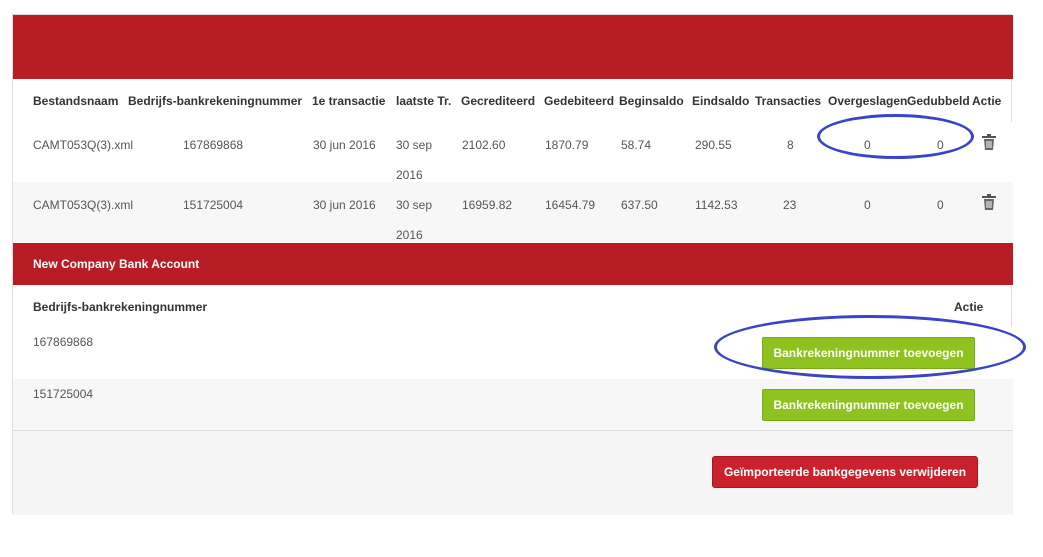  I want to click on account-table-header: Bedrijfs-bankrekeningnummer Actie, so click(513, 307).